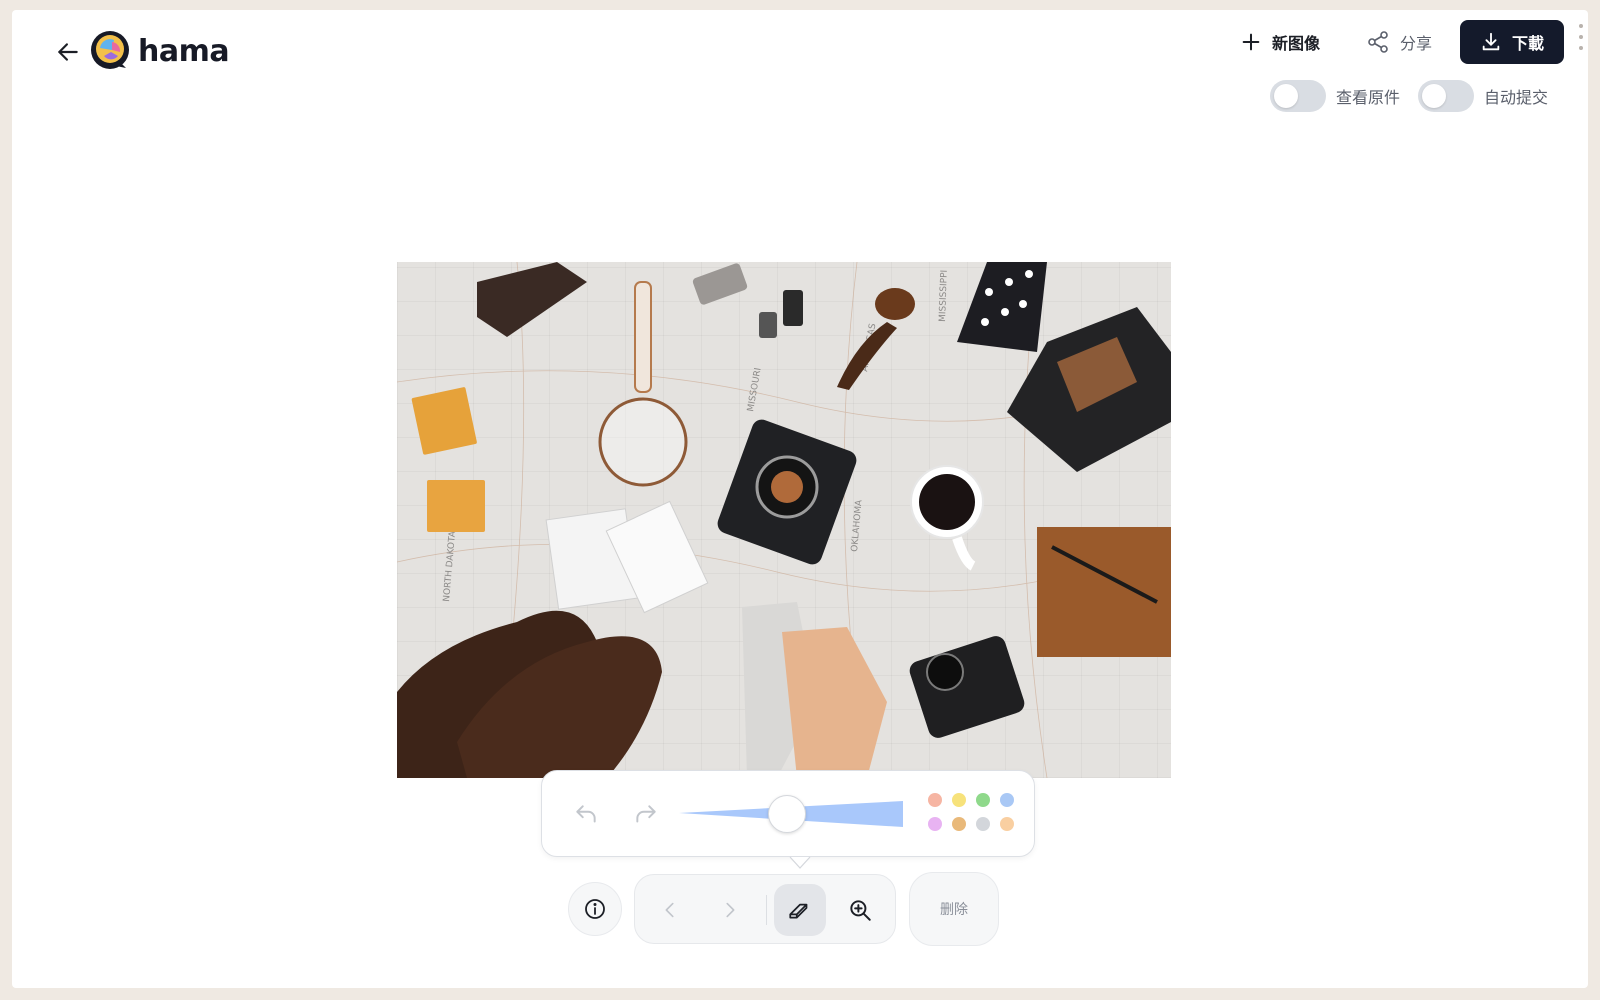 This screenshot has width=1600, height=1000. I want to click on brand-logo: hama, so click(160, 51).